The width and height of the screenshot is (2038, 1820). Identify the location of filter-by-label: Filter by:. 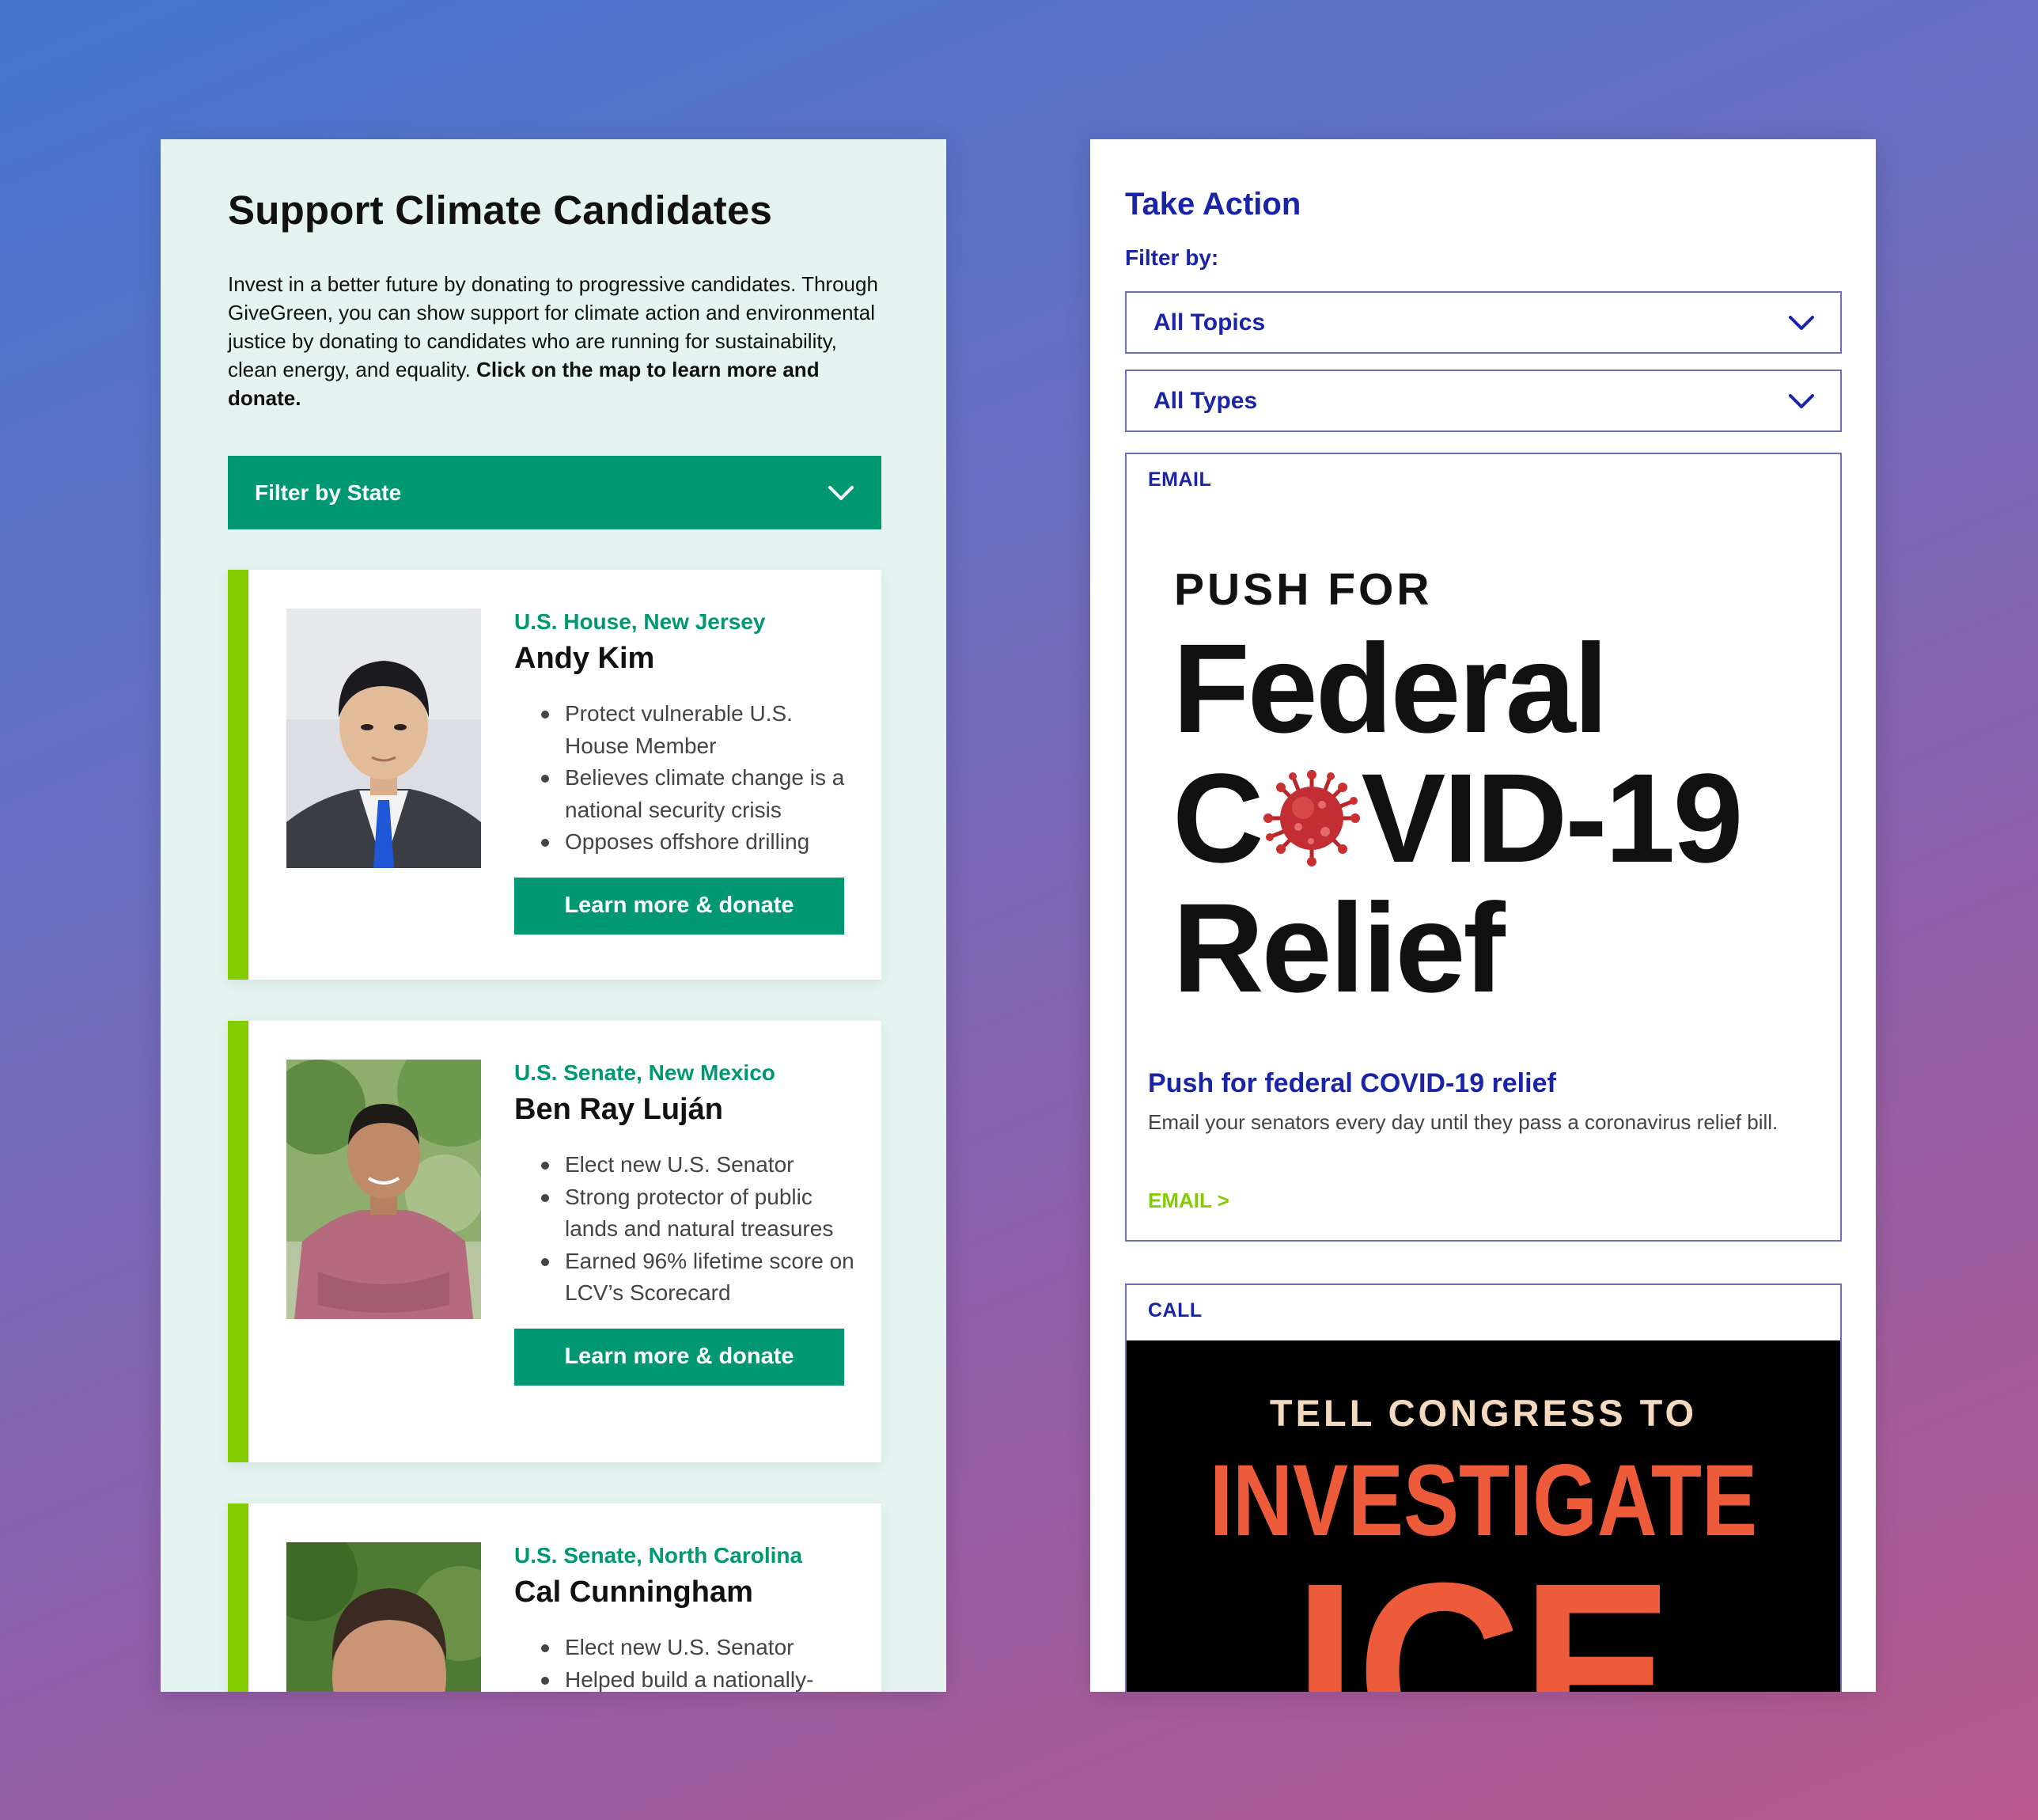
(1172, 257).